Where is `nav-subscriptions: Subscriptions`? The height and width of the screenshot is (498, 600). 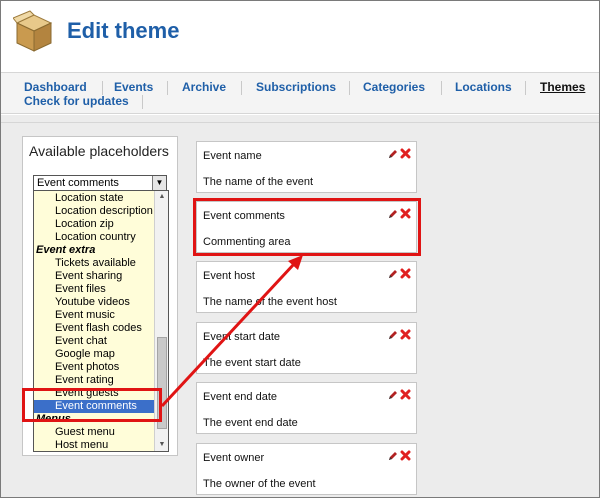 nav-subscriptions: Subscriptions is located at coordinates (296, 87).